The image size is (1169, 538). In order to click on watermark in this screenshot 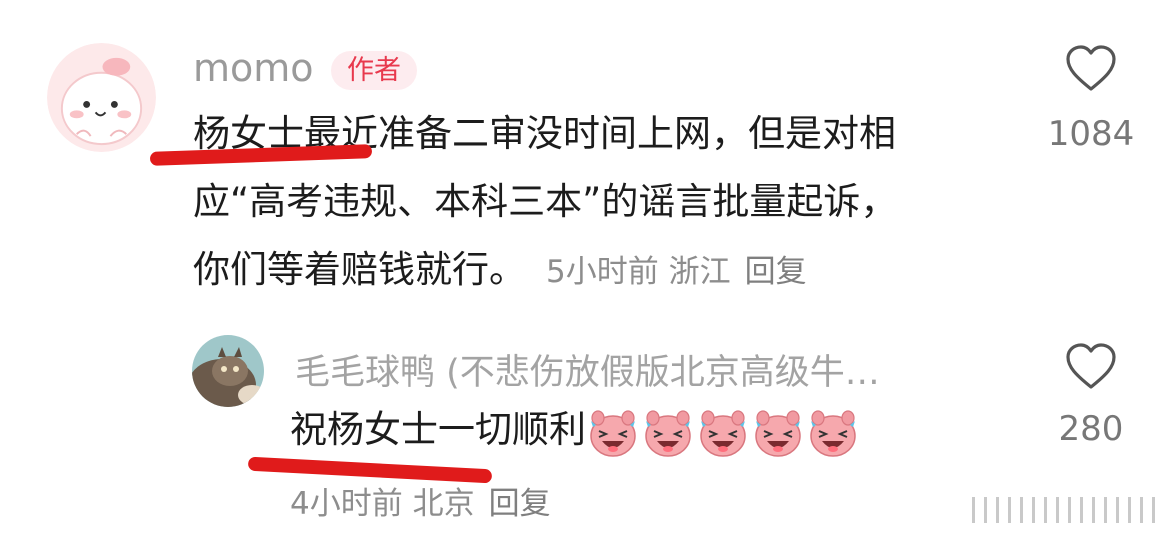, I will do `click(1059, 512)`.